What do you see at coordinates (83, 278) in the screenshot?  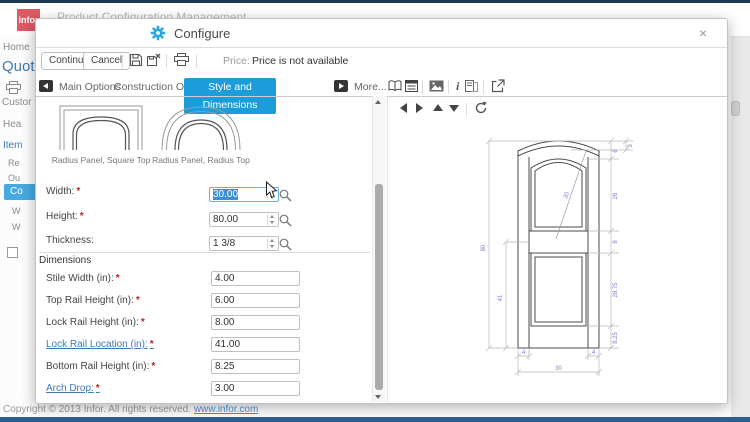 I see `stile-width-label: Stile Width (in): *` at bounding box center [83, 278].